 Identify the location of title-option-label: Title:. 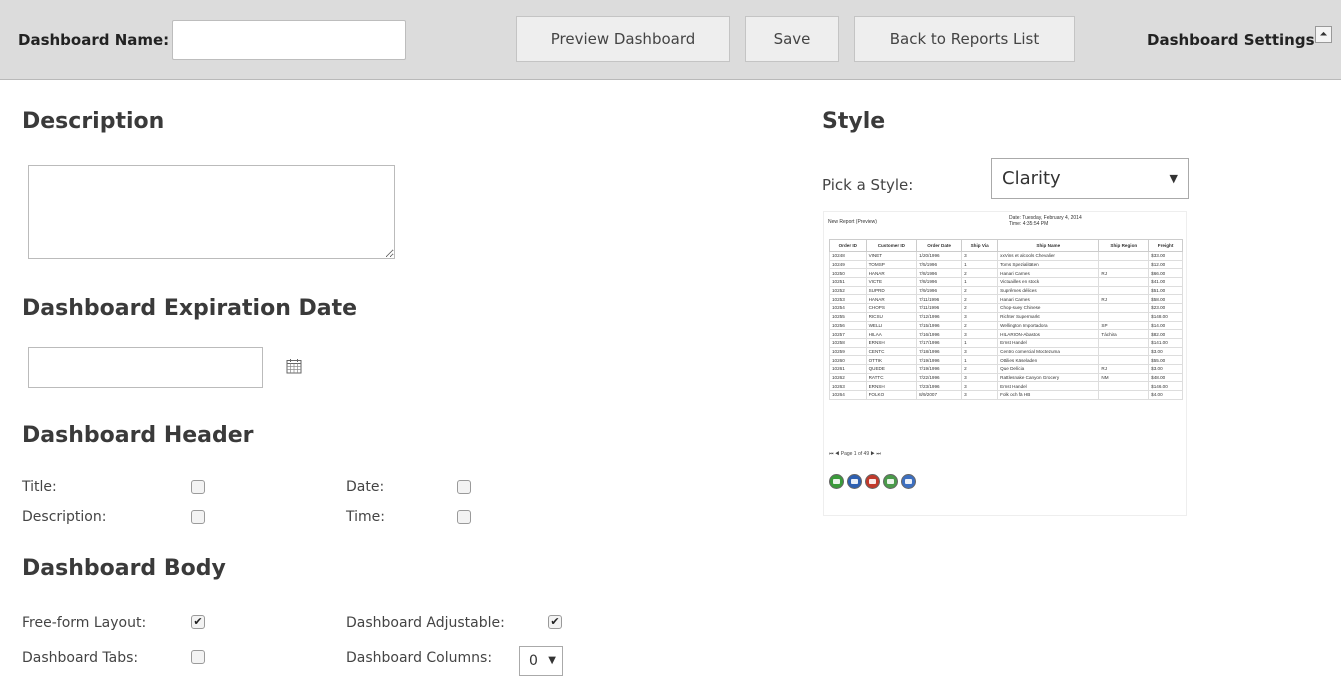
(39, 487).